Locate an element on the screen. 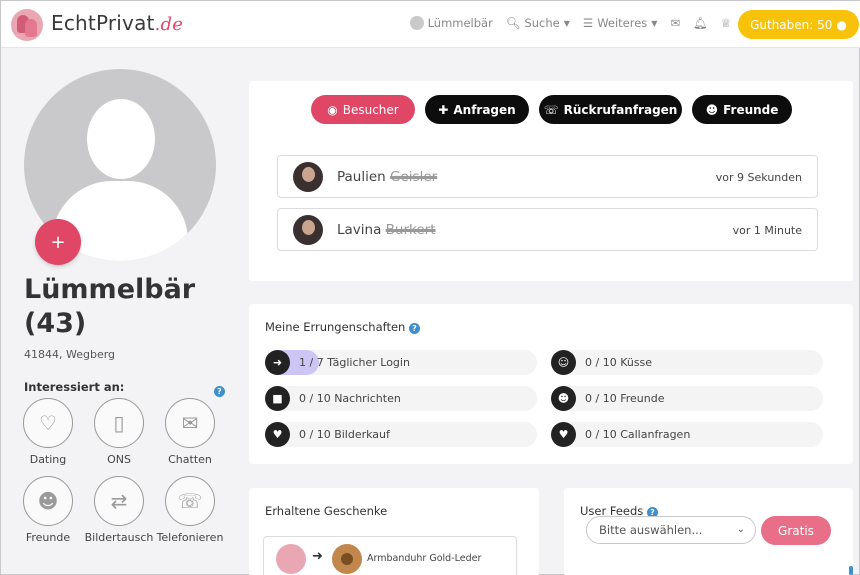  achievement-item: ♥ 0 / 10 Bilderkauf is located at coordinates (401, 434).